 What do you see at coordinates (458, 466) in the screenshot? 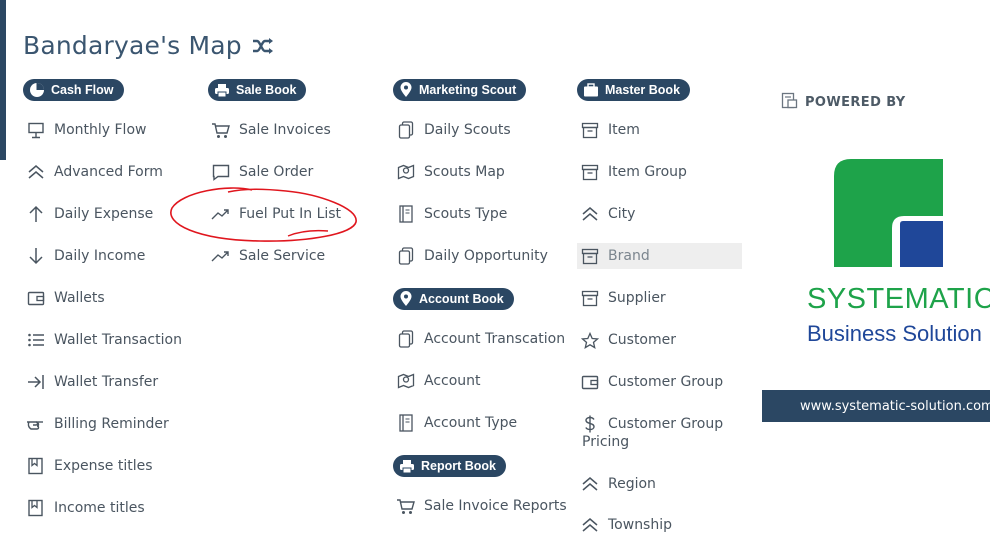
I see `report-book-label: Report Book` at bounding box center [458, 466].